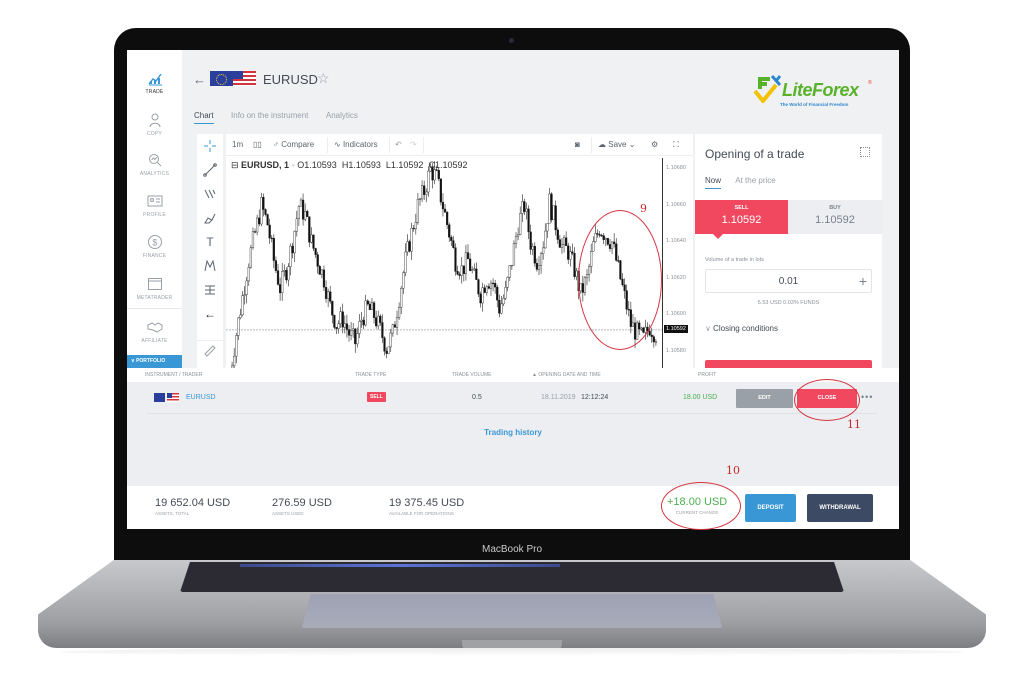 This screenshot has width=1024, height=676. What do you see at coordinates (676, 145) in the screenshot?
I see `fullscreen-icon: ⛶` at bounding box center [676, 145].